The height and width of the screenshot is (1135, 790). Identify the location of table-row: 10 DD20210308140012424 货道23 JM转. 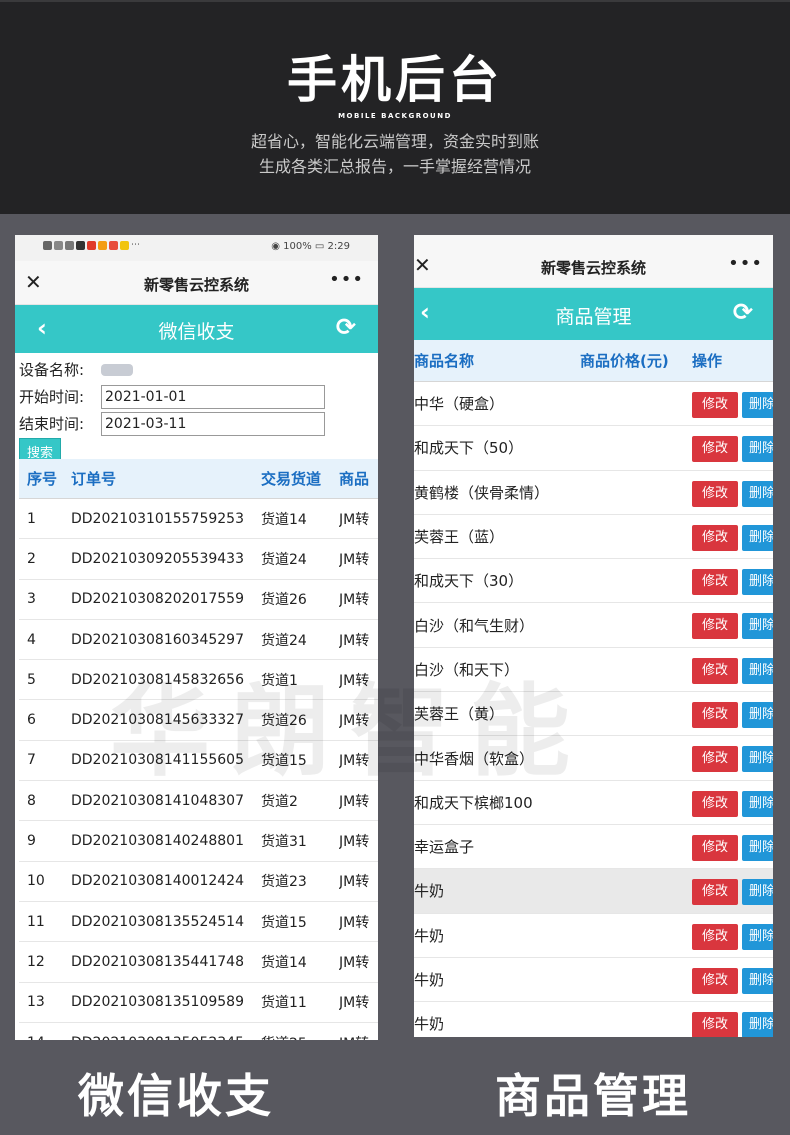
(198, 882).